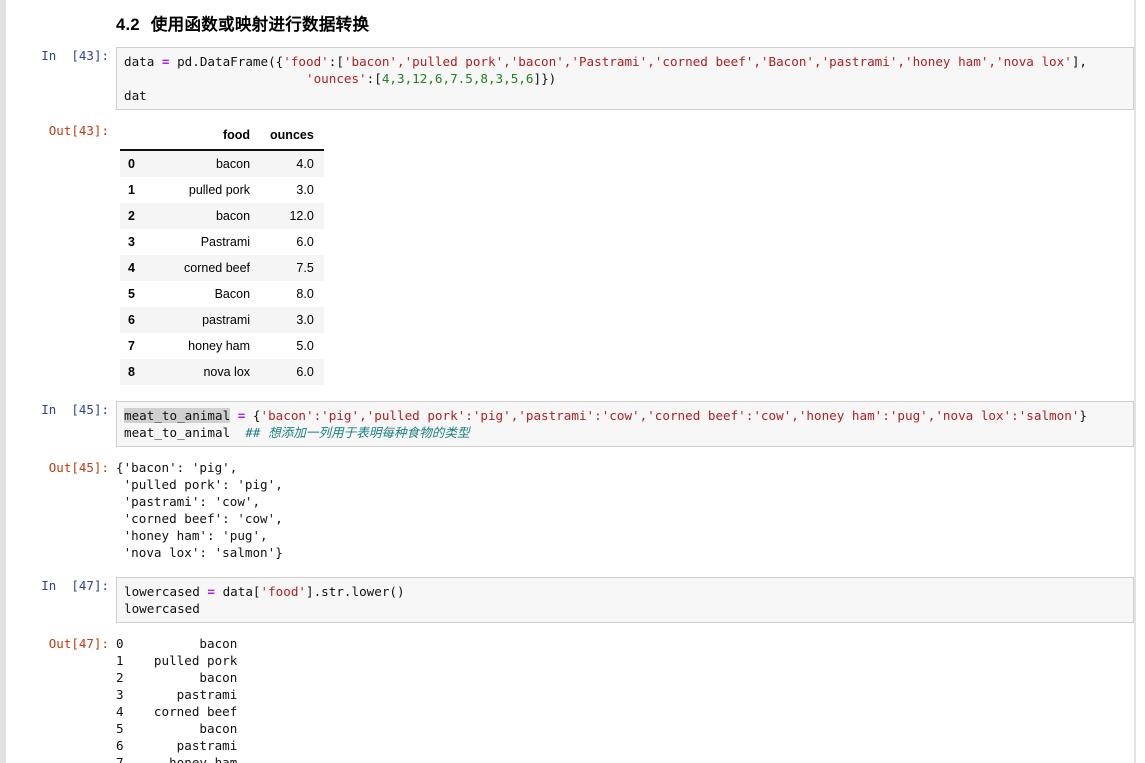 This screenshot has width=1145, height=763. What do you see at coordinates (147, 216) in the screenshot?
I see `row-index: 2` at bounding box center [147, 216].